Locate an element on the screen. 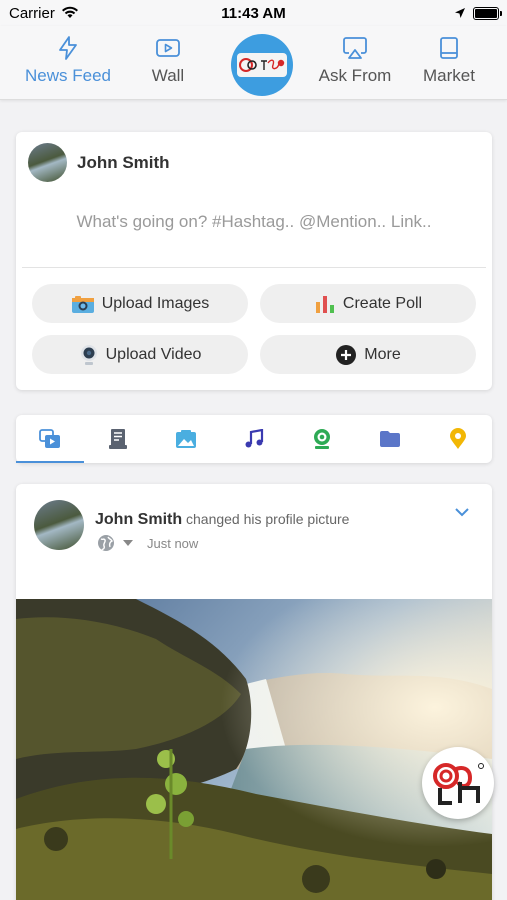 The height and width of the screenshot is (900, 507). create-poll-label: Create Poll is located at coordinates (382, 303).